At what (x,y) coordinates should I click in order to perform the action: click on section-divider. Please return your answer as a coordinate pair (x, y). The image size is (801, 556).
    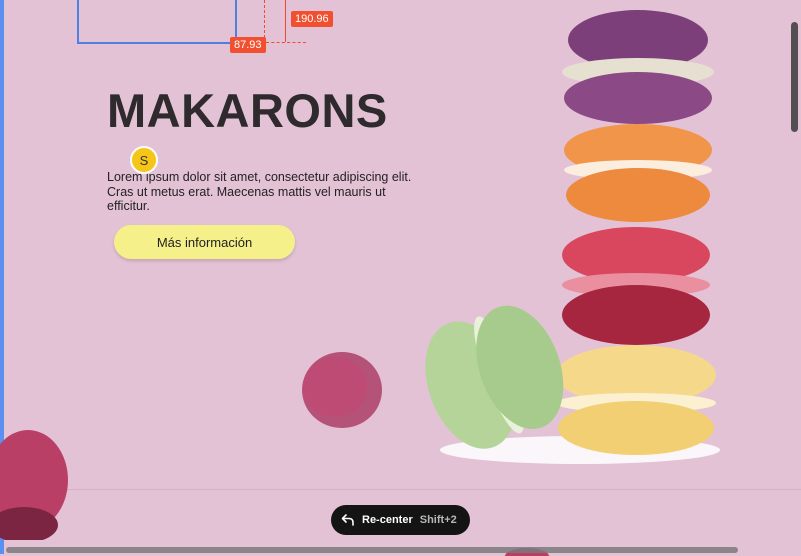
    Looking at the image, I should click on (400, 489).